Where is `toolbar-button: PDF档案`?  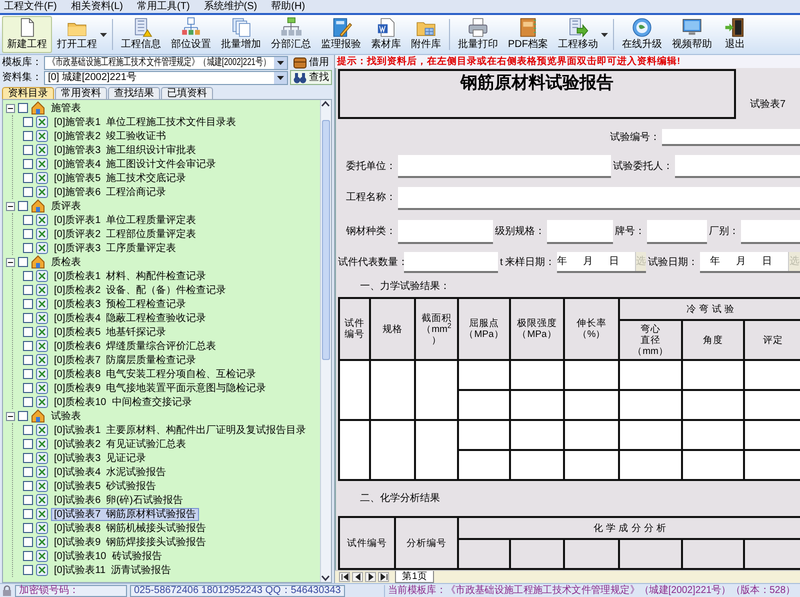
toolbar-button: PDF档案 is located at coordinates (528, 34).